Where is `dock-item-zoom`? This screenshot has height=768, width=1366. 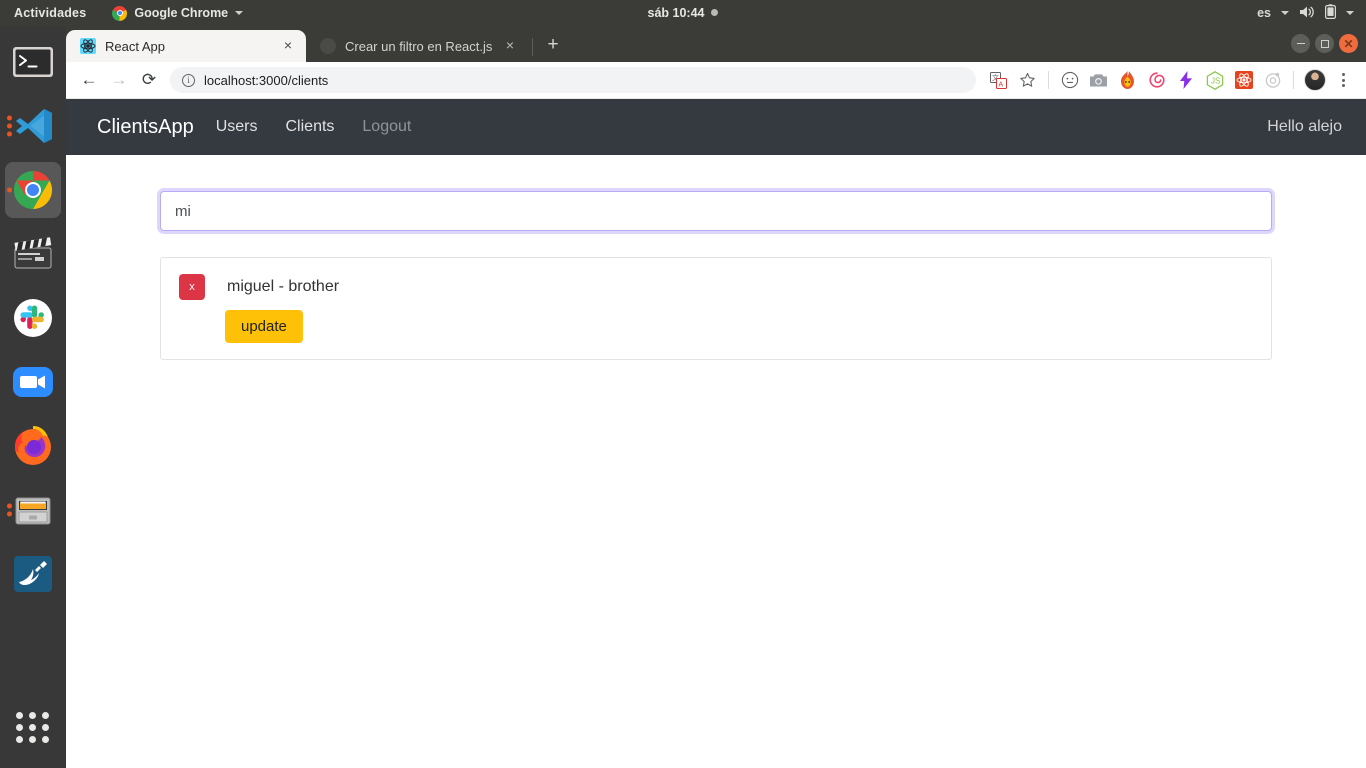
dock-item-zoom is located at coordinates (33, 382).